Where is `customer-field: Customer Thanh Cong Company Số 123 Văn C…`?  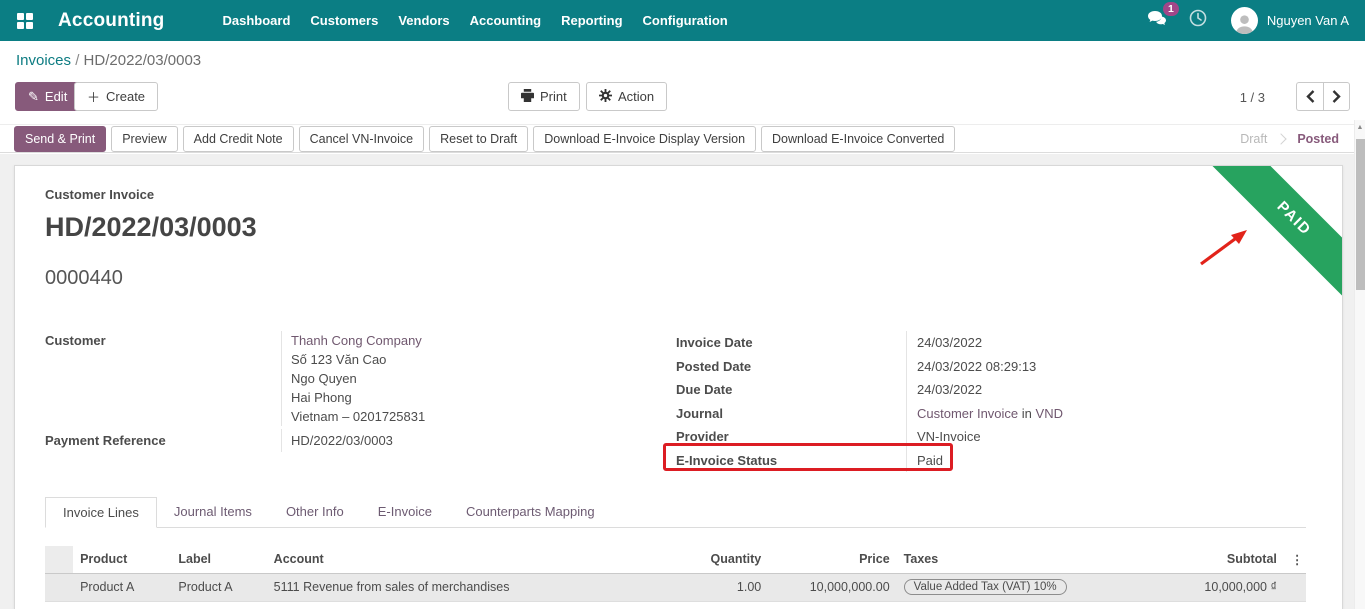 customer-field: Customer Thanh Cong Company Số 123 Văn C… is located at coordinates (345, 378).